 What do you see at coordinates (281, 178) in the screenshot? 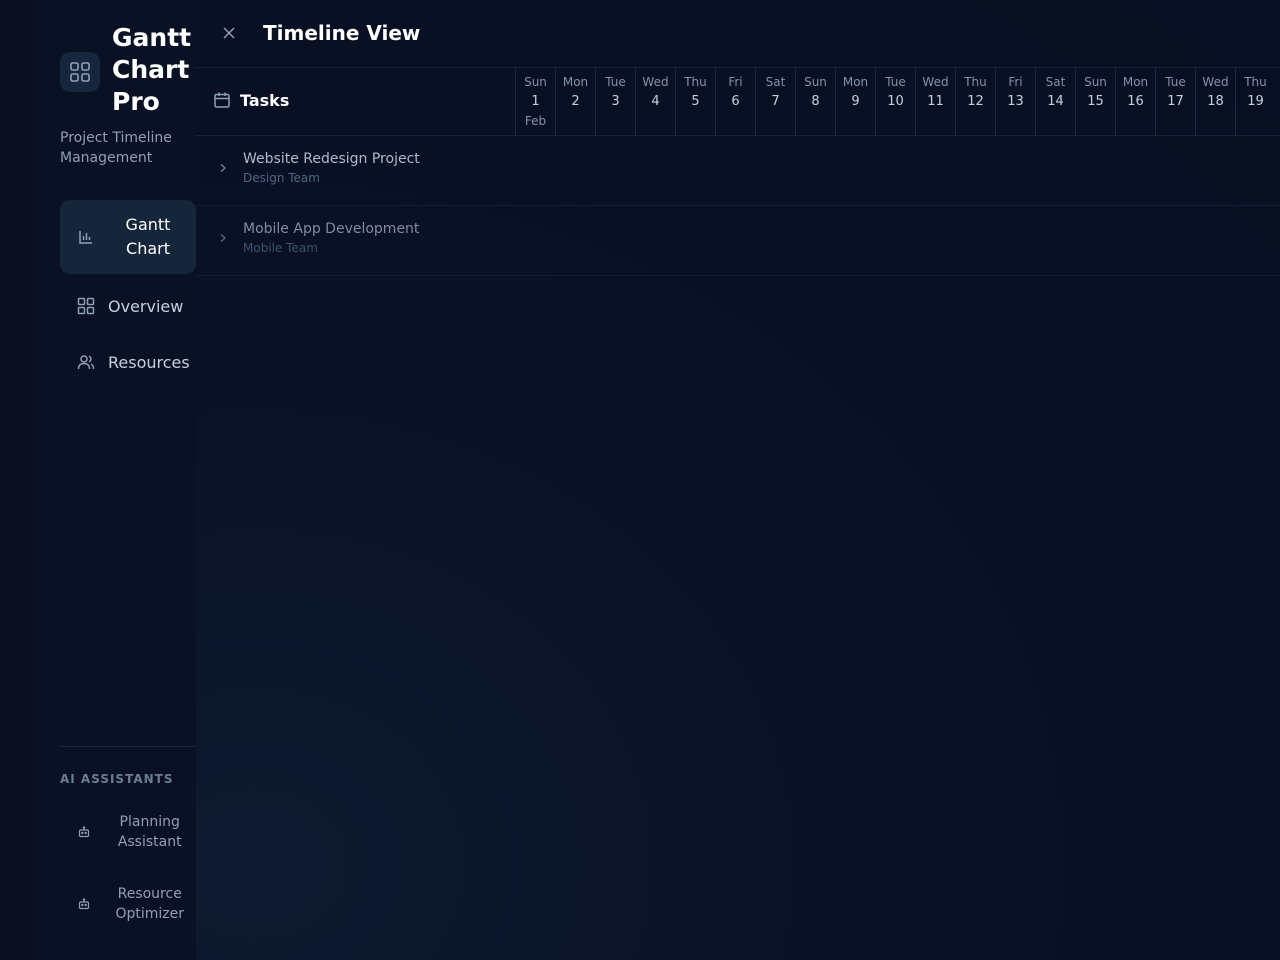
I see `task-team: Design Team` at bounding box center [281, 178].